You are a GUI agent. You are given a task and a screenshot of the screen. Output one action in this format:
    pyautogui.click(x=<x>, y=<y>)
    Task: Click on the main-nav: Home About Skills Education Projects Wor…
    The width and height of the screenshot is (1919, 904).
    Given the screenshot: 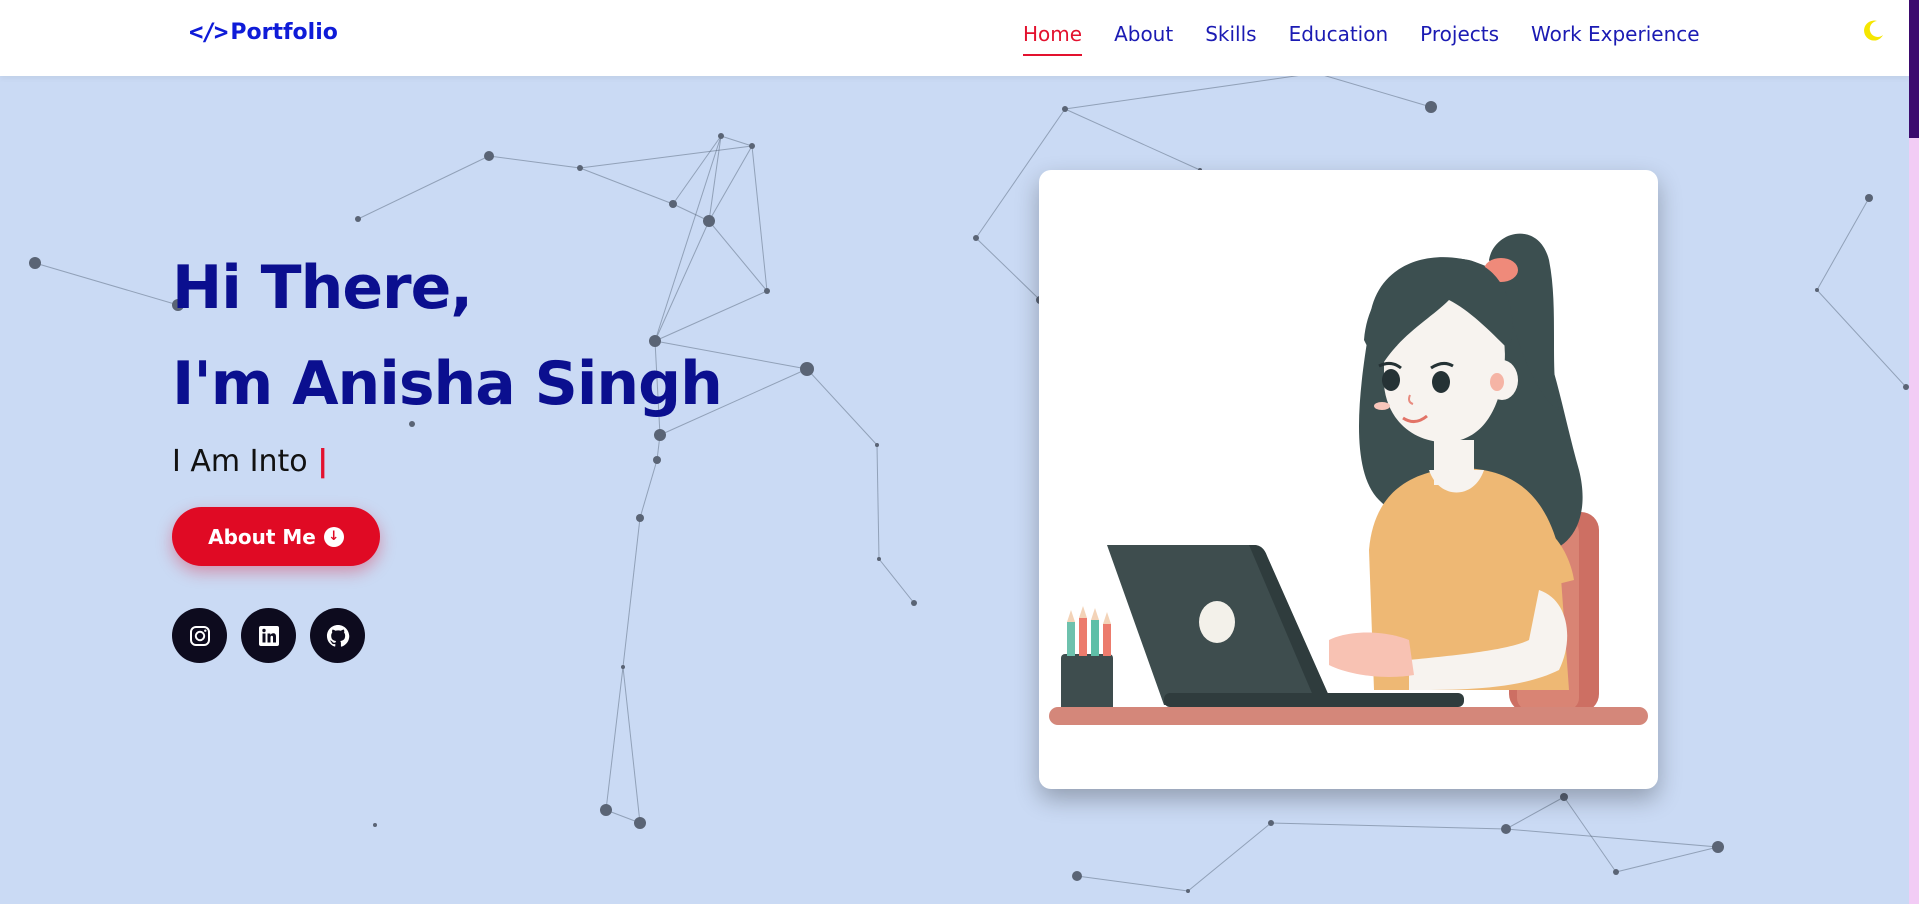 What is the action you would take?
    pyautogui.click(x=1361, y=39)
    